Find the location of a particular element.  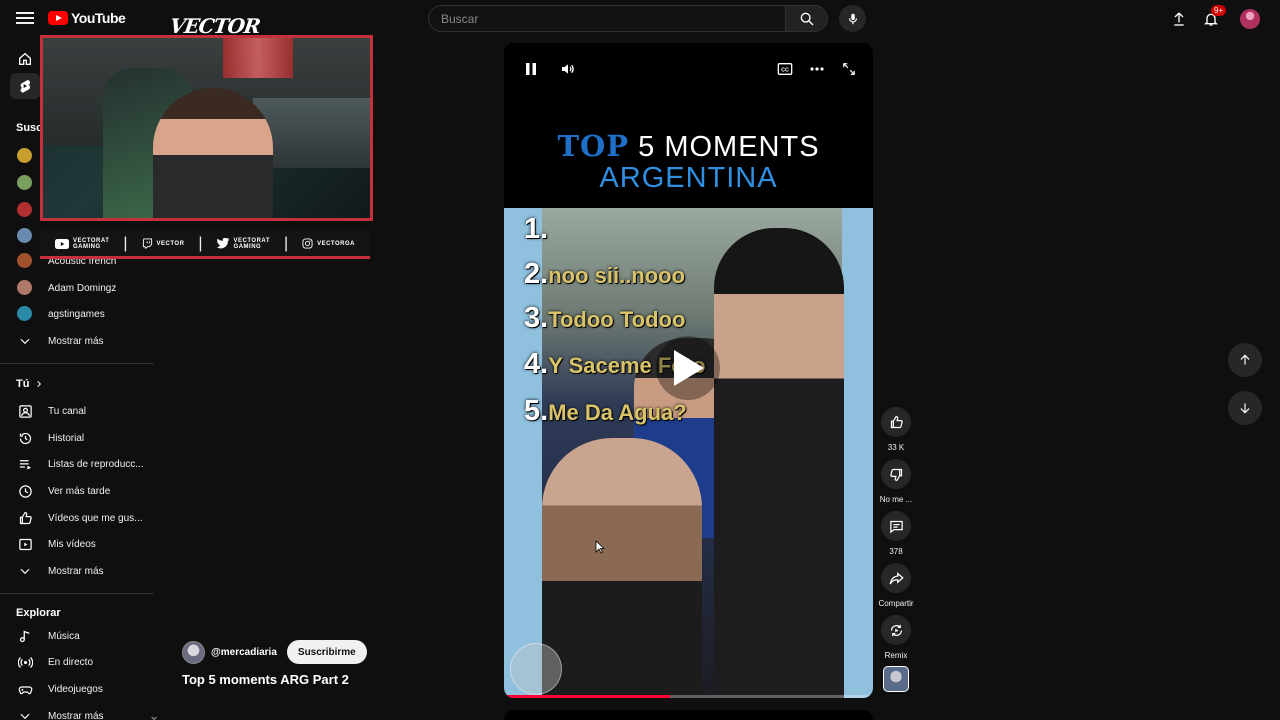

sidebar-item-my-videos: Mis vídeos is located at coordinates (77, 544).